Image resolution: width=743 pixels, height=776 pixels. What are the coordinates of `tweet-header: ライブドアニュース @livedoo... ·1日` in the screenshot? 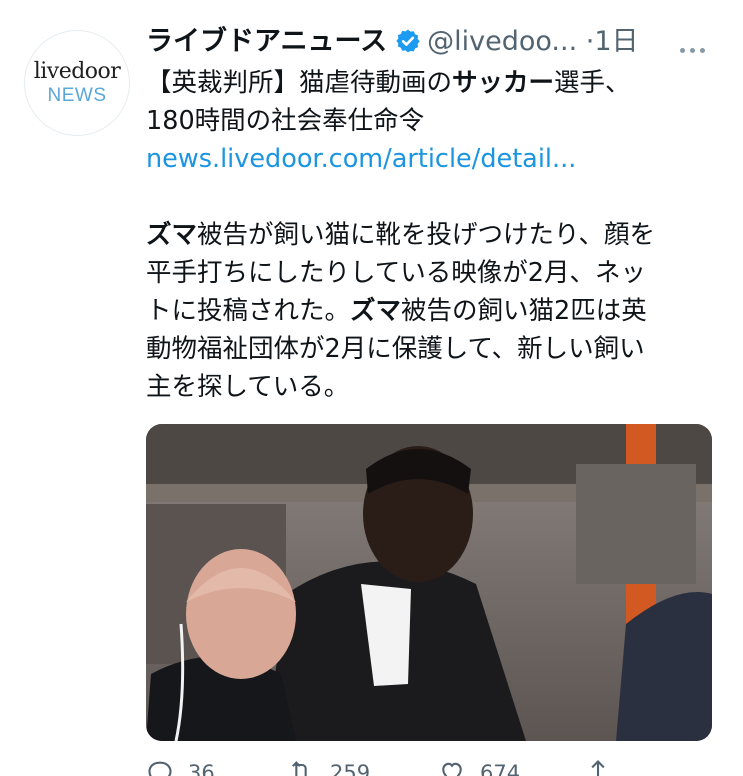 It's located at (436, 42).